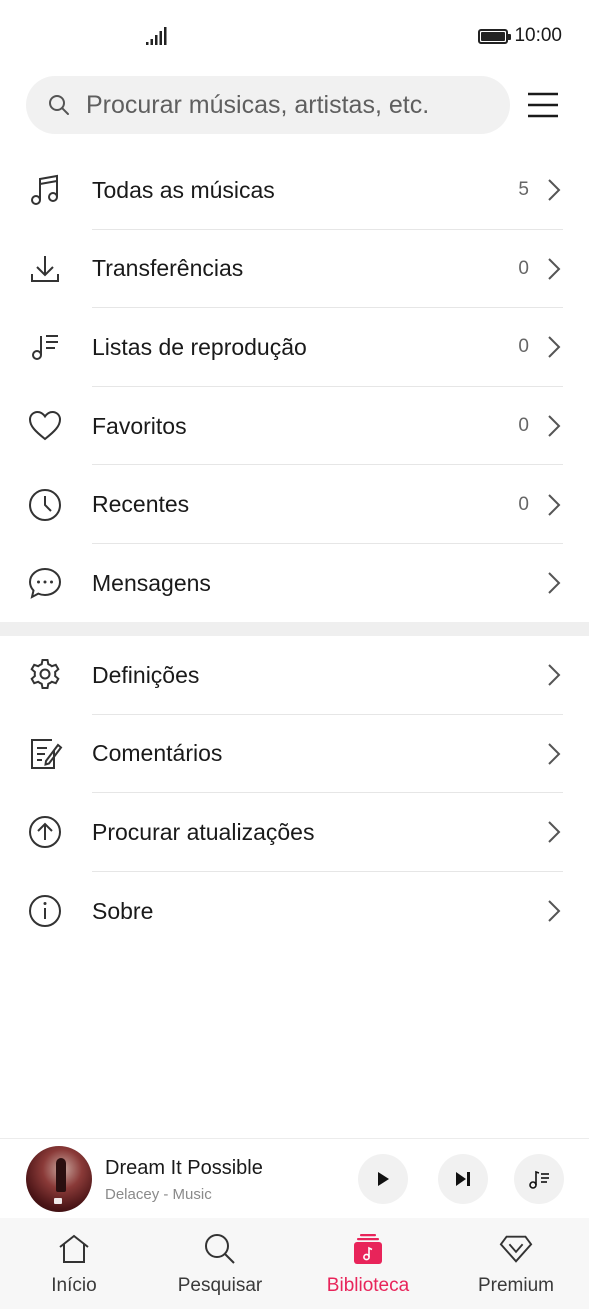 The height and width of the screenshot is (1309, 589). What do you see at coordinates (45, 190) in the screenshot?
I see `music-notes-icon` at bounding box center [45, 190].